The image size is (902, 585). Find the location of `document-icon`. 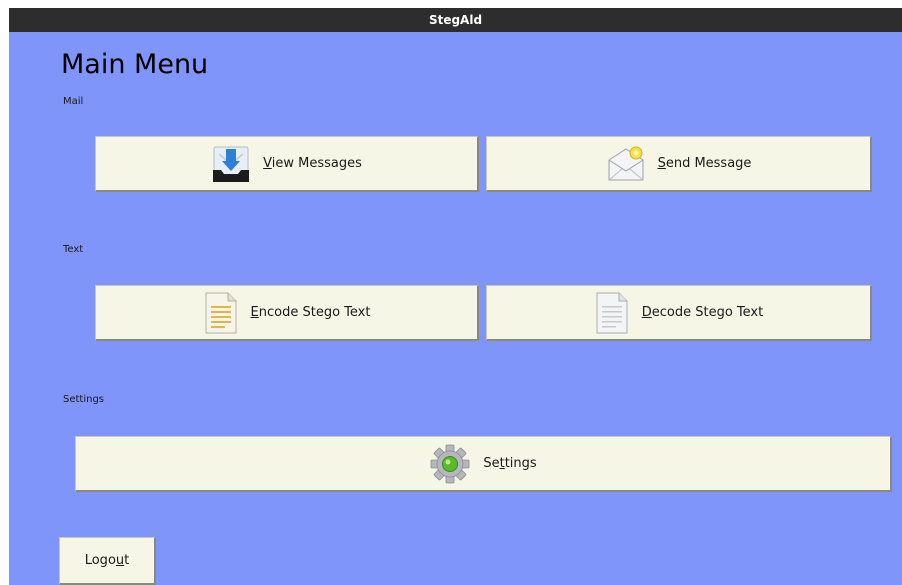

document-icon is located at coordinates (612, 313).